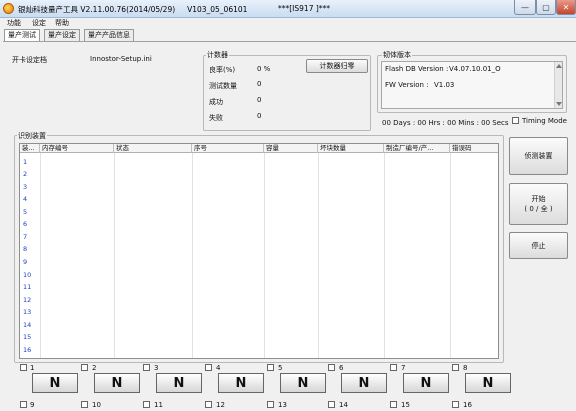  Describe the element at coordinates (27, 312) in the screenshot. I see `table-row: 13` at that location.